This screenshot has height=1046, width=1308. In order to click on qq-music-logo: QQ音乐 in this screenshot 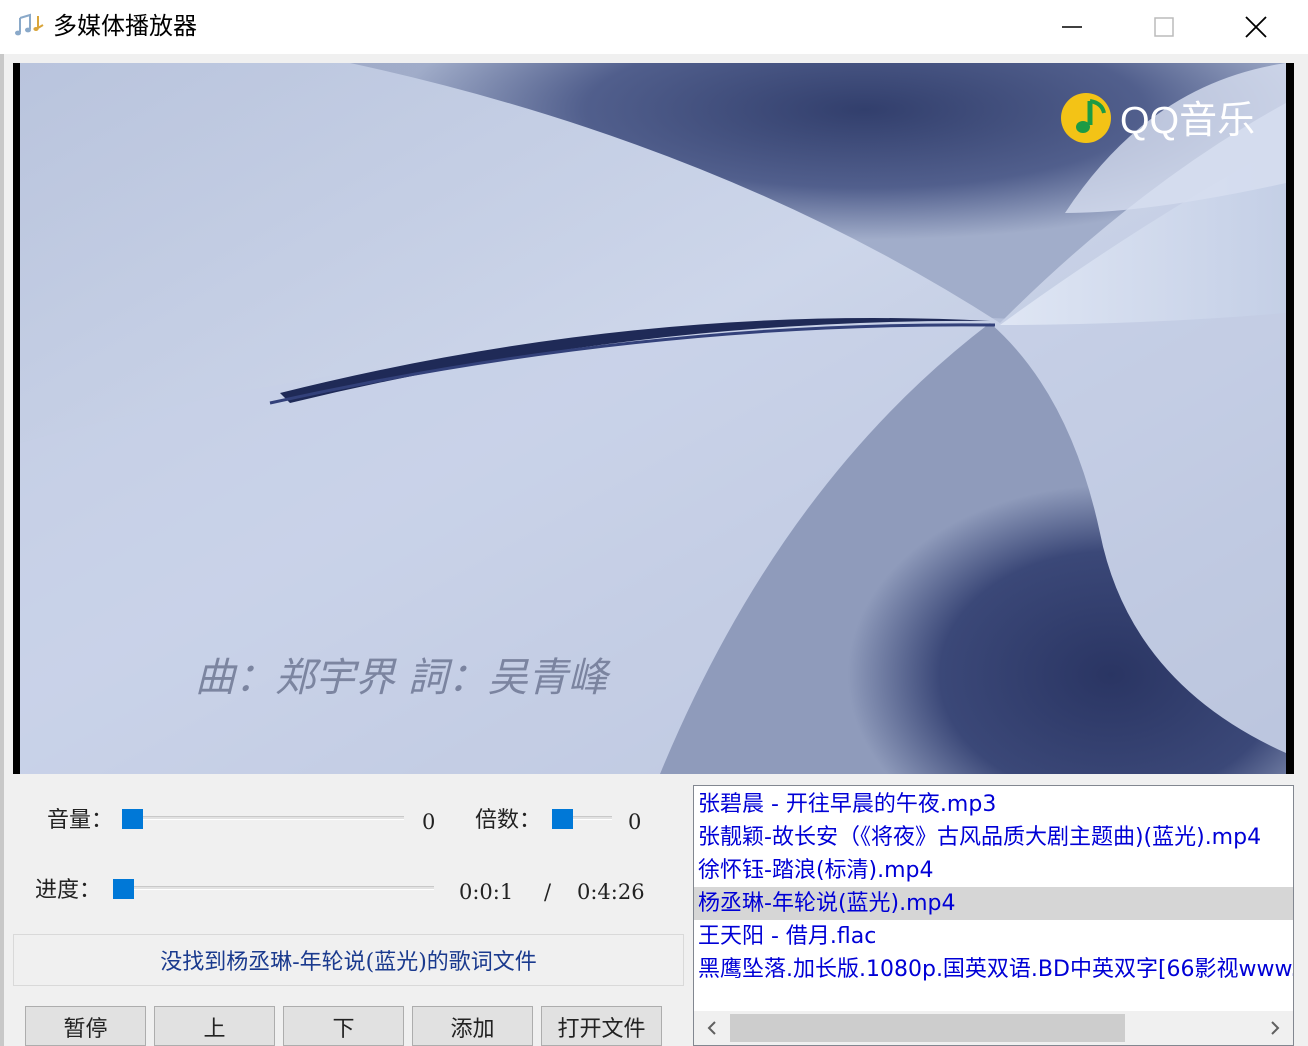, I will do `click(1158, 118)`.